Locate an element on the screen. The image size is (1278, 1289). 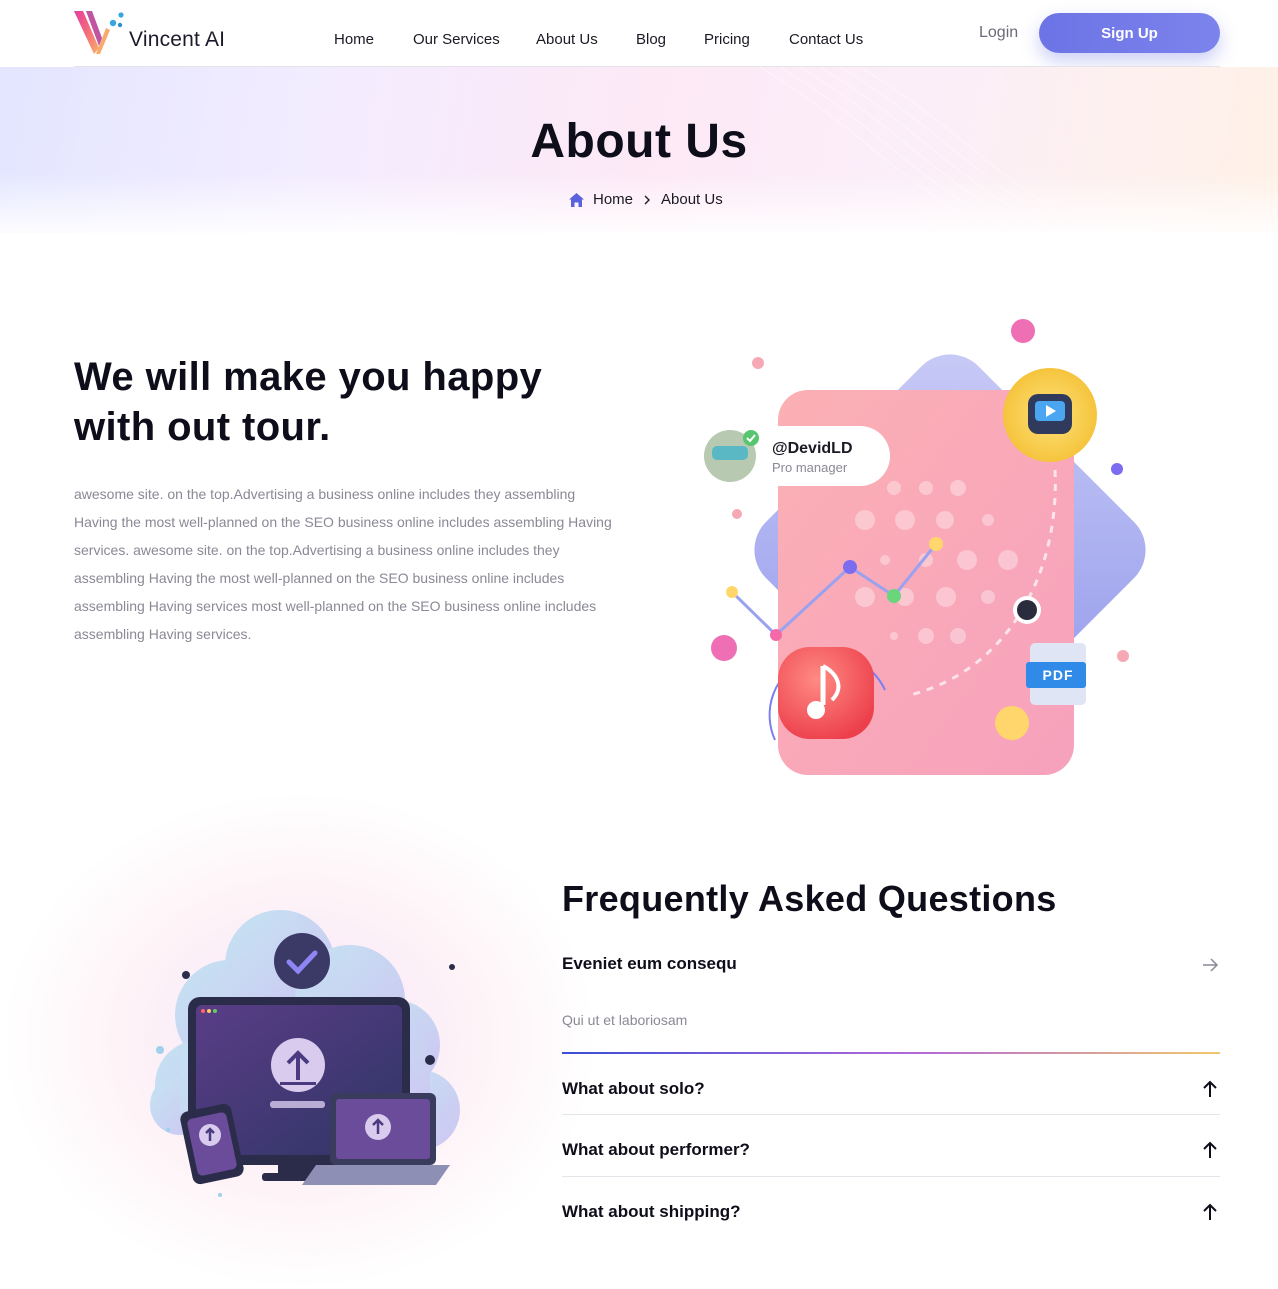
chevron-right-icon is located at coordinates (647, 199).